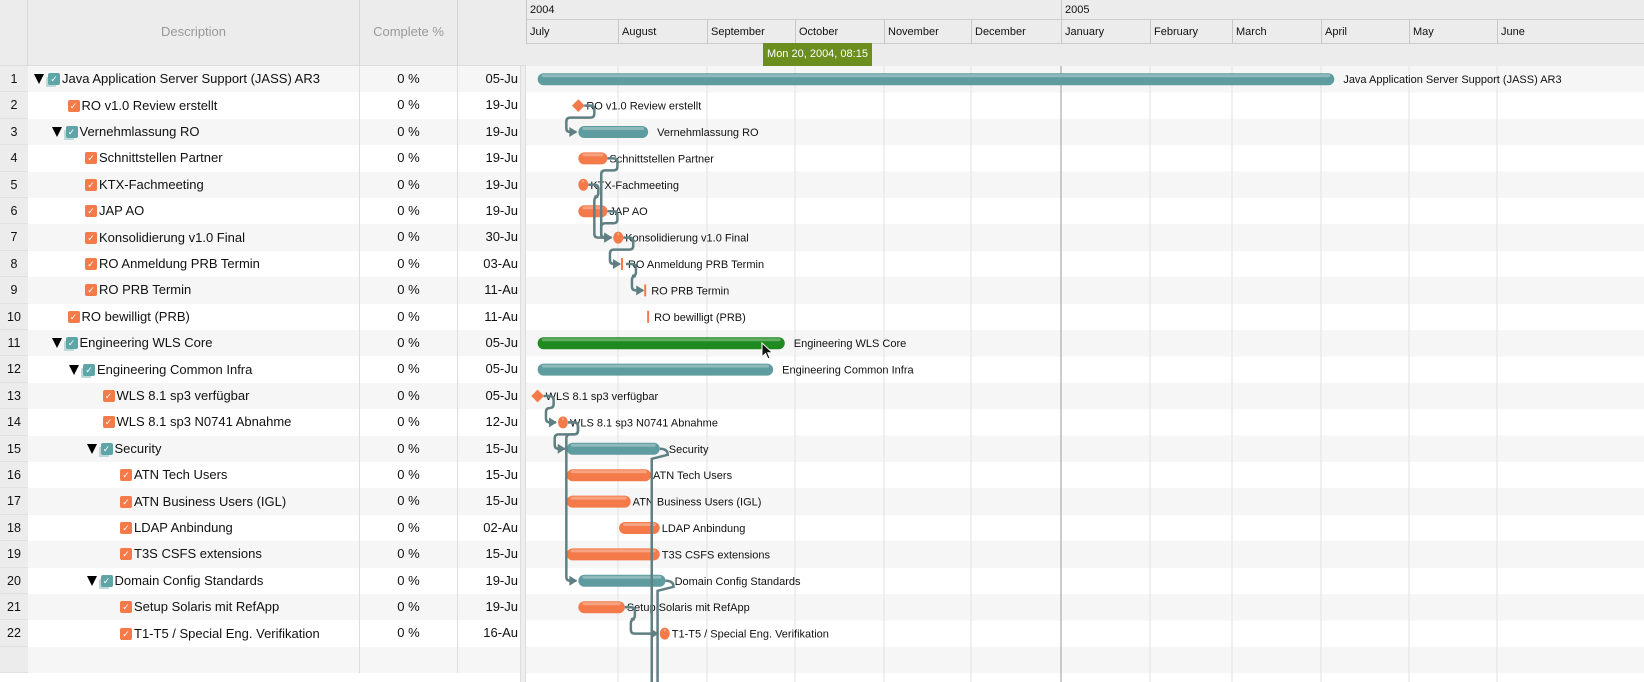 This screenshot has width=1644, height=682. What do you see at coordinates (194, 501) in the screenshot?
I see `task-description-cell: ✓ ATN Business Users (IGL)` at bounding box center [194, 501].